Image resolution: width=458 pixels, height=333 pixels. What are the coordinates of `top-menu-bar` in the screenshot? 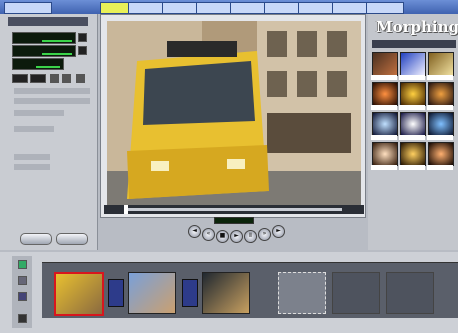 It's located at (229, 7).